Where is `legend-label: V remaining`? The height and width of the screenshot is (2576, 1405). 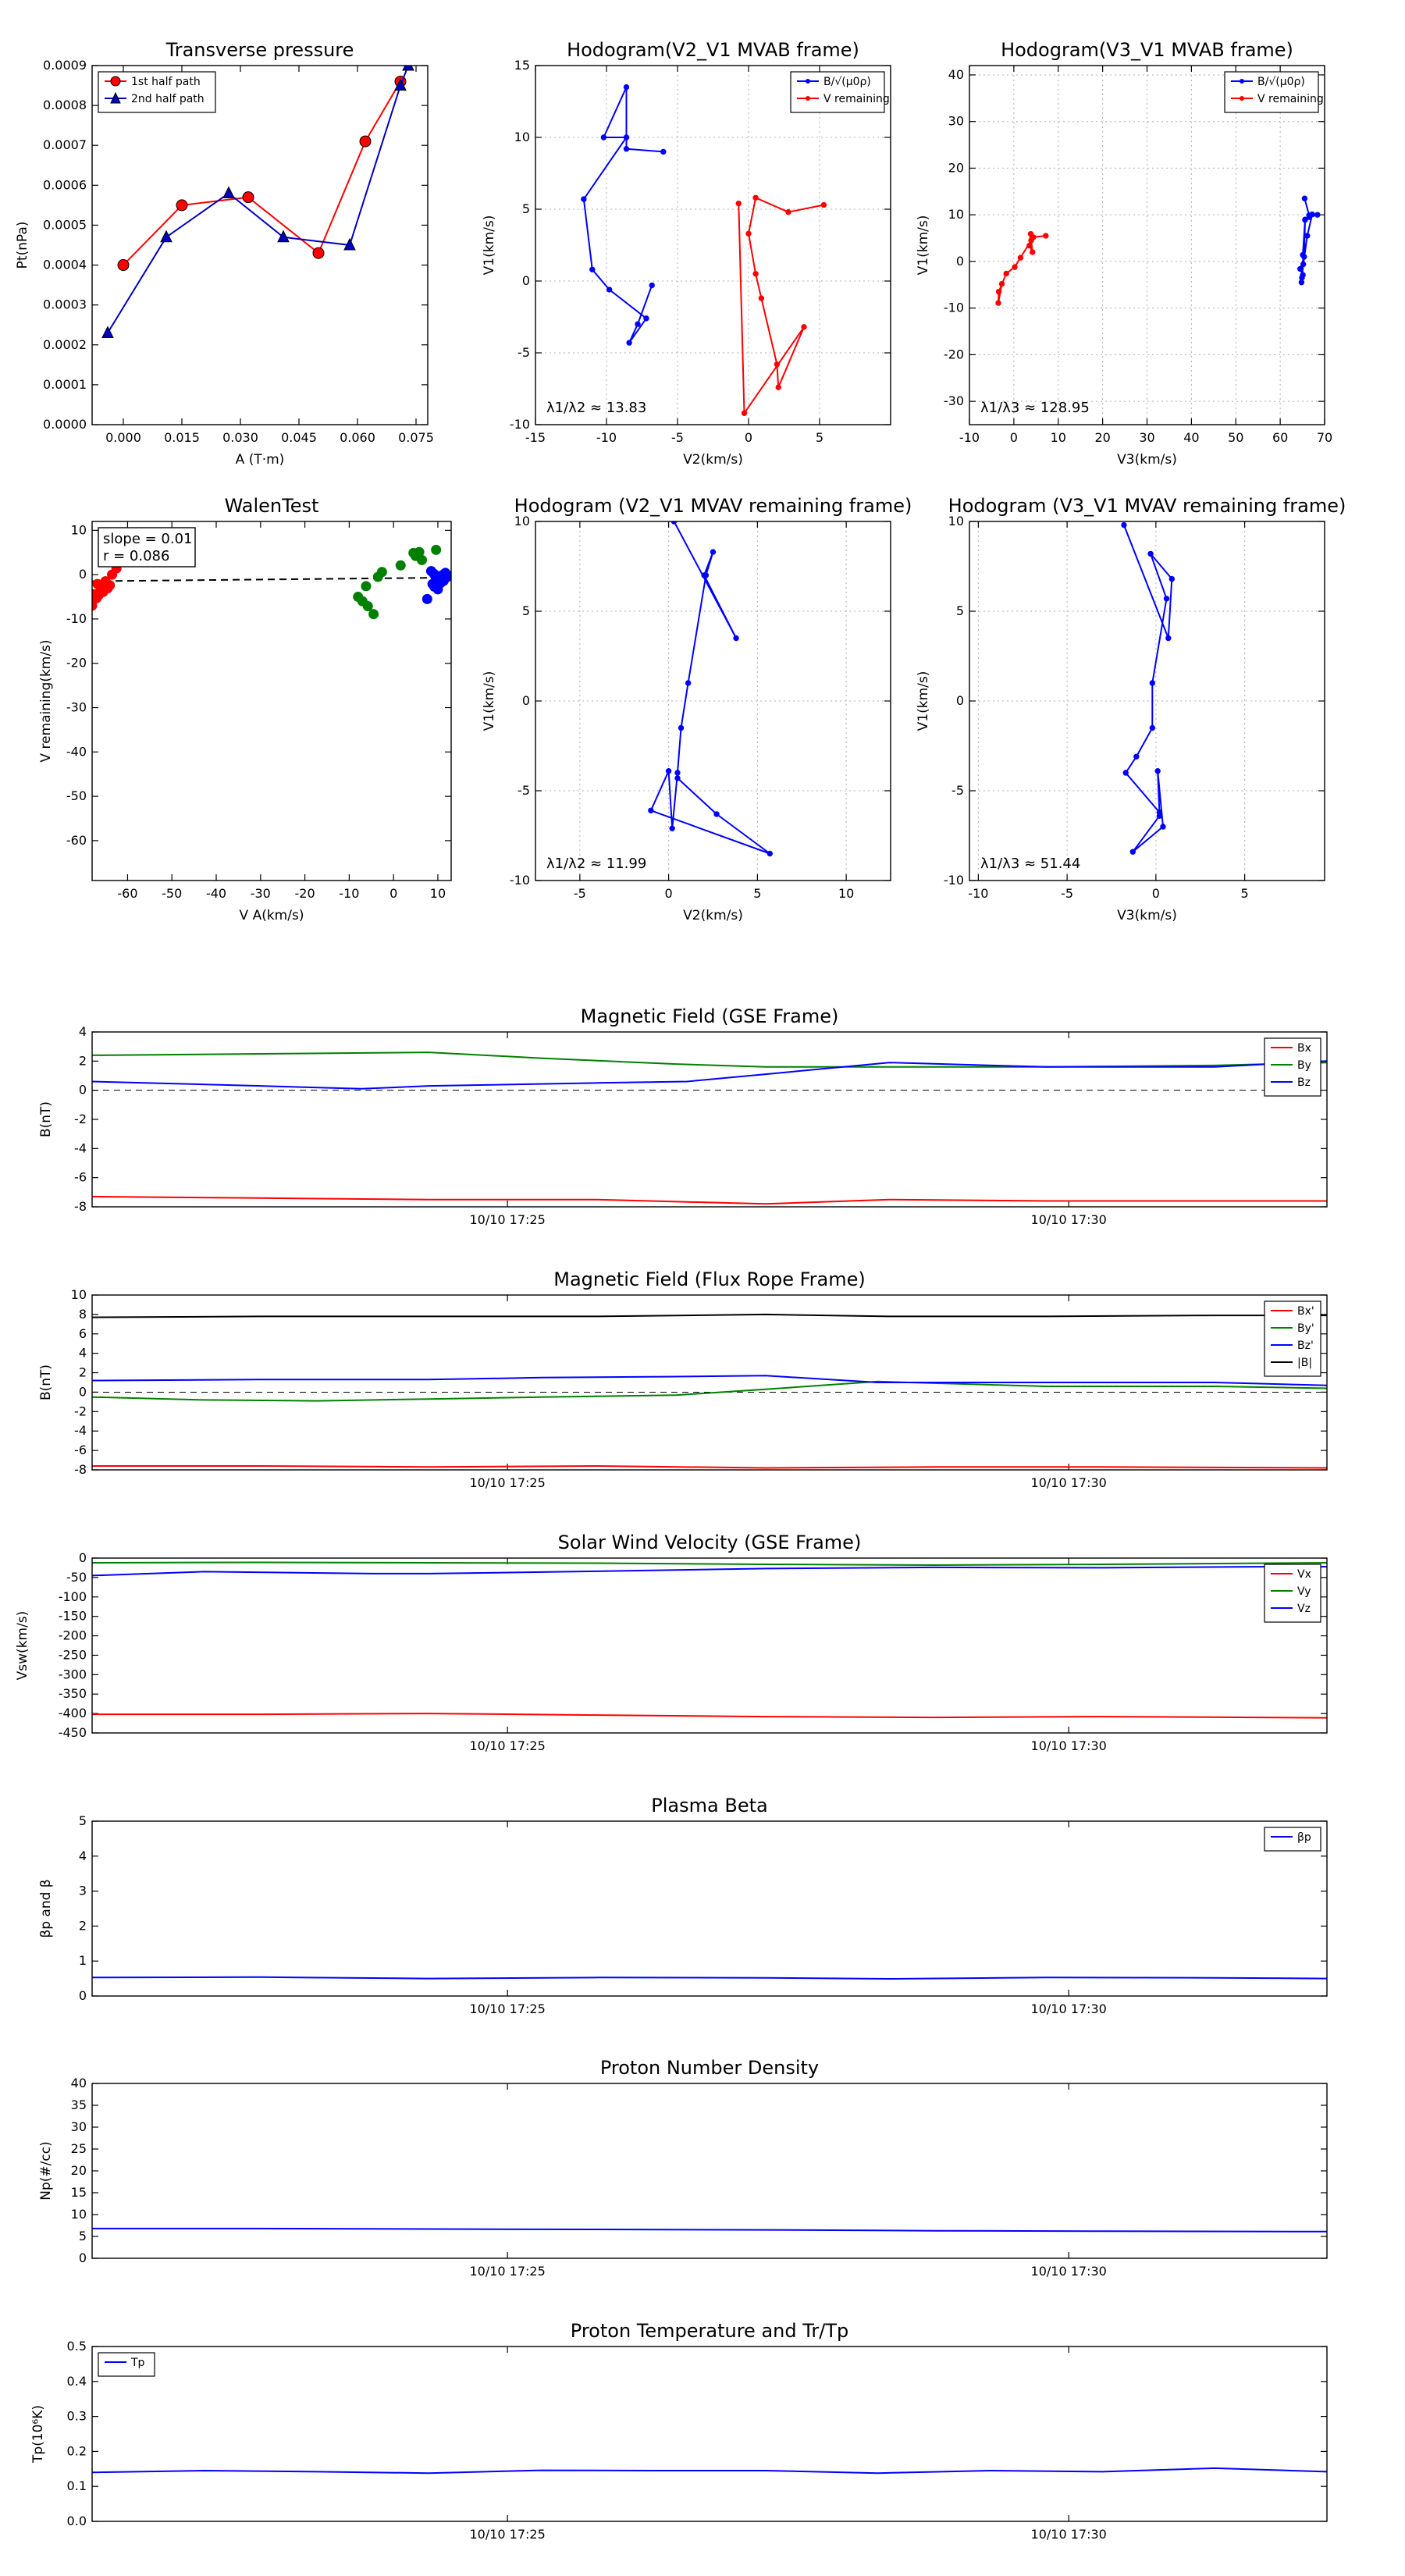
legend-label: V remaining is located at coordinates (1291, 99).